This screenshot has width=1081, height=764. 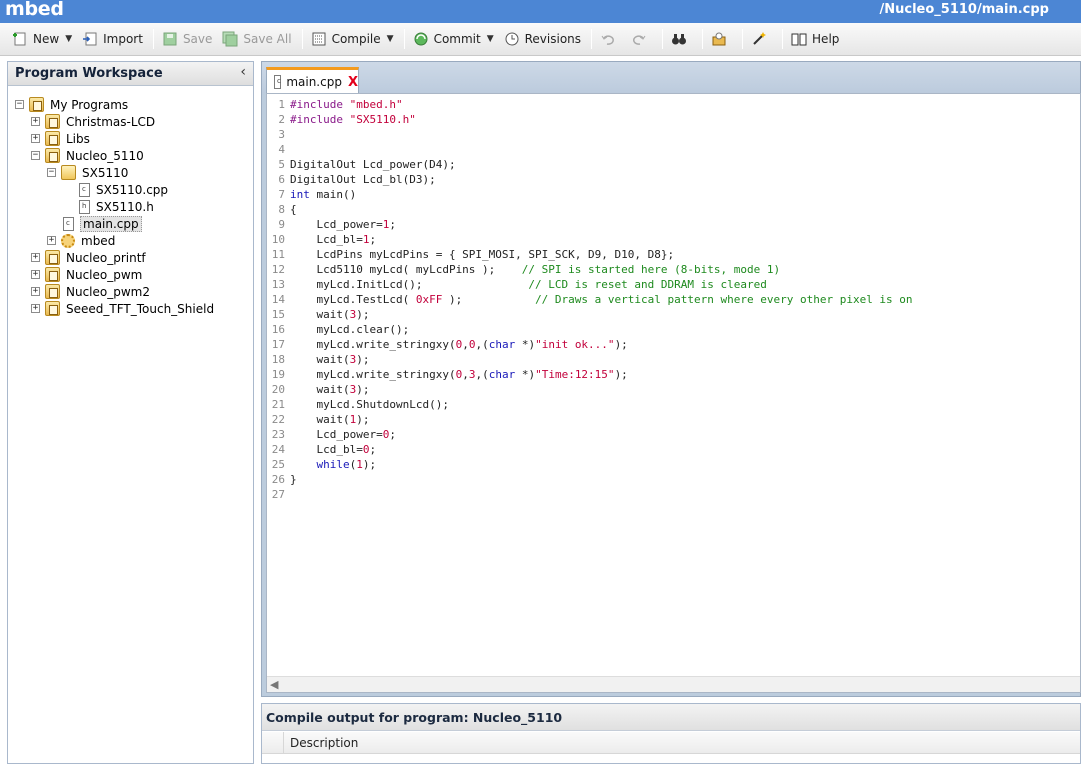 What do you see at coordinates (42, 39) in the screenshot?
I see `new-button: New ▼` at bounding box center [42, 39].